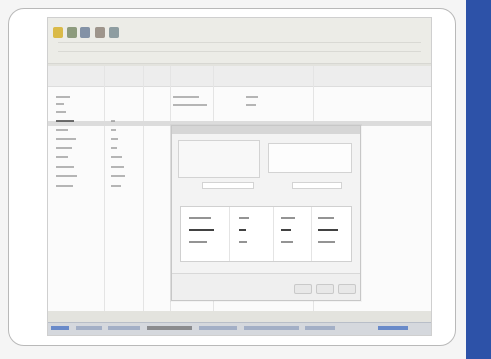  What do you see at coordinates (393, 328) in the screenshot?
I see `taskbar-tray` at bounding box center [393, 328].